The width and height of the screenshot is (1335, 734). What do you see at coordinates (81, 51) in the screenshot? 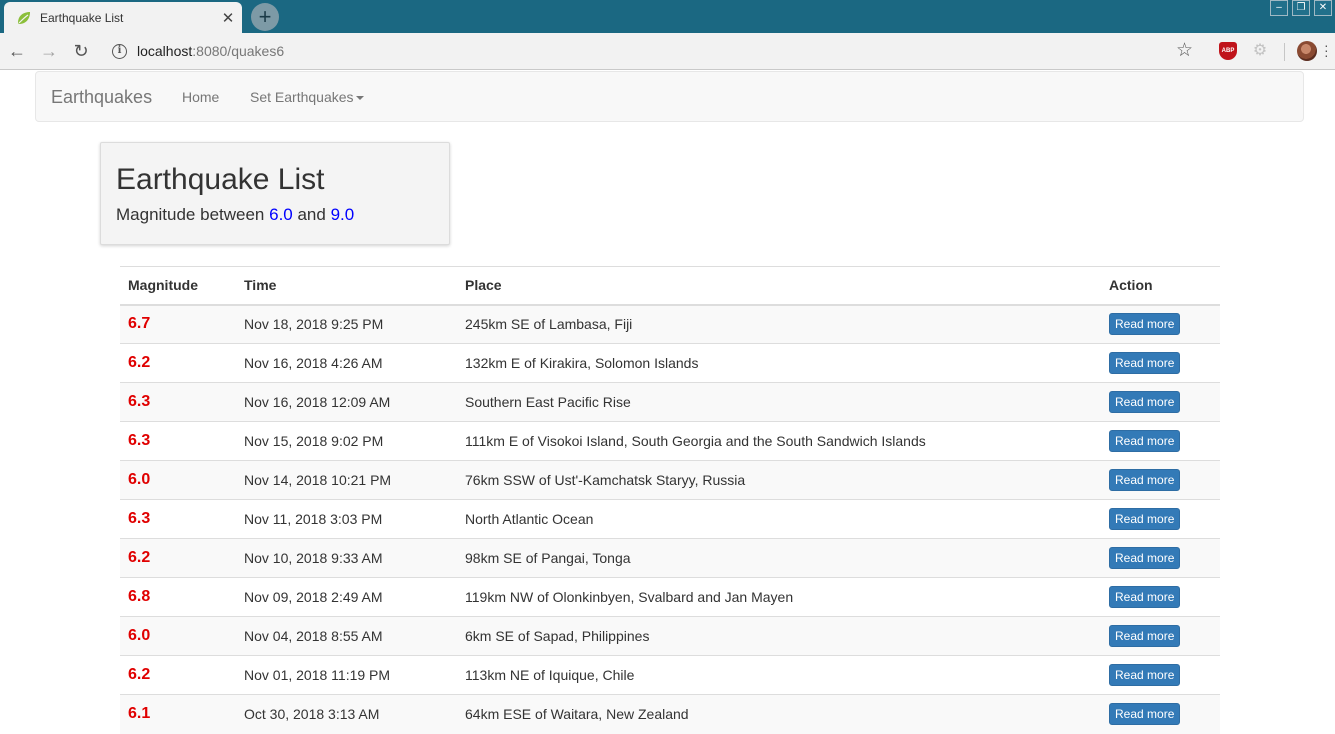
I see `reload-icon: ↻` at bounding box center [81, 51].